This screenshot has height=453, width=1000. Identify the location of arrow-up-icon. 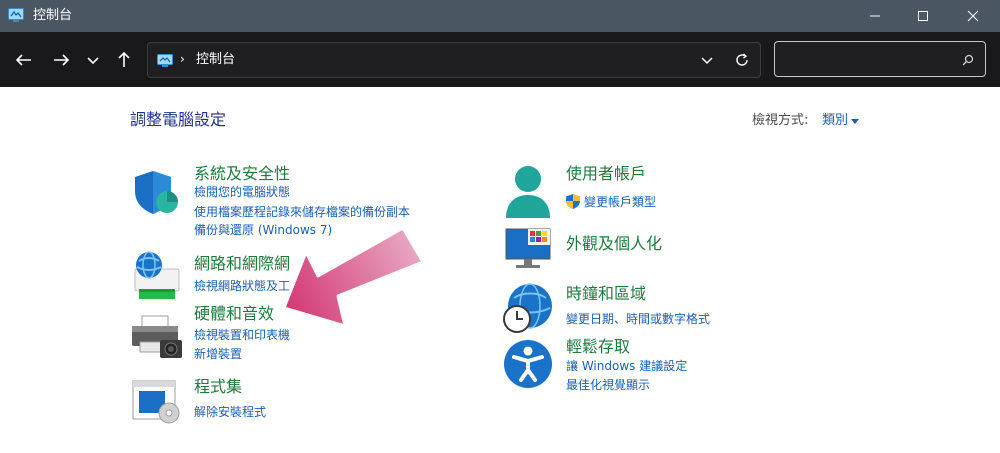
(124, 59).